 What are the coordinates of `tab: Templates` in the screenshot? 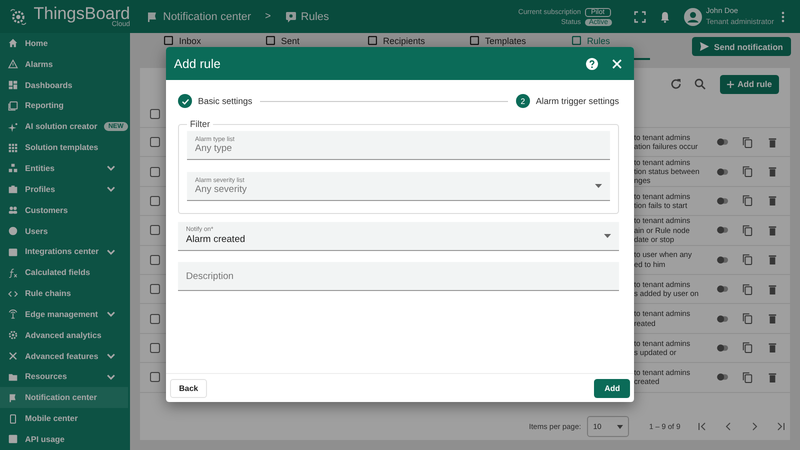 It's located at (497, 46).